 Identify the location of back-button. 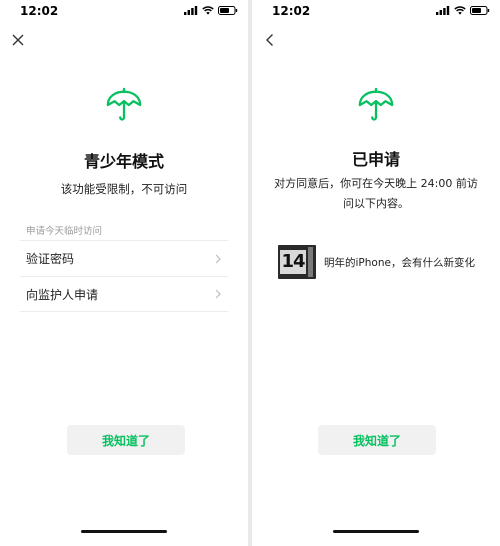
(270, 40).